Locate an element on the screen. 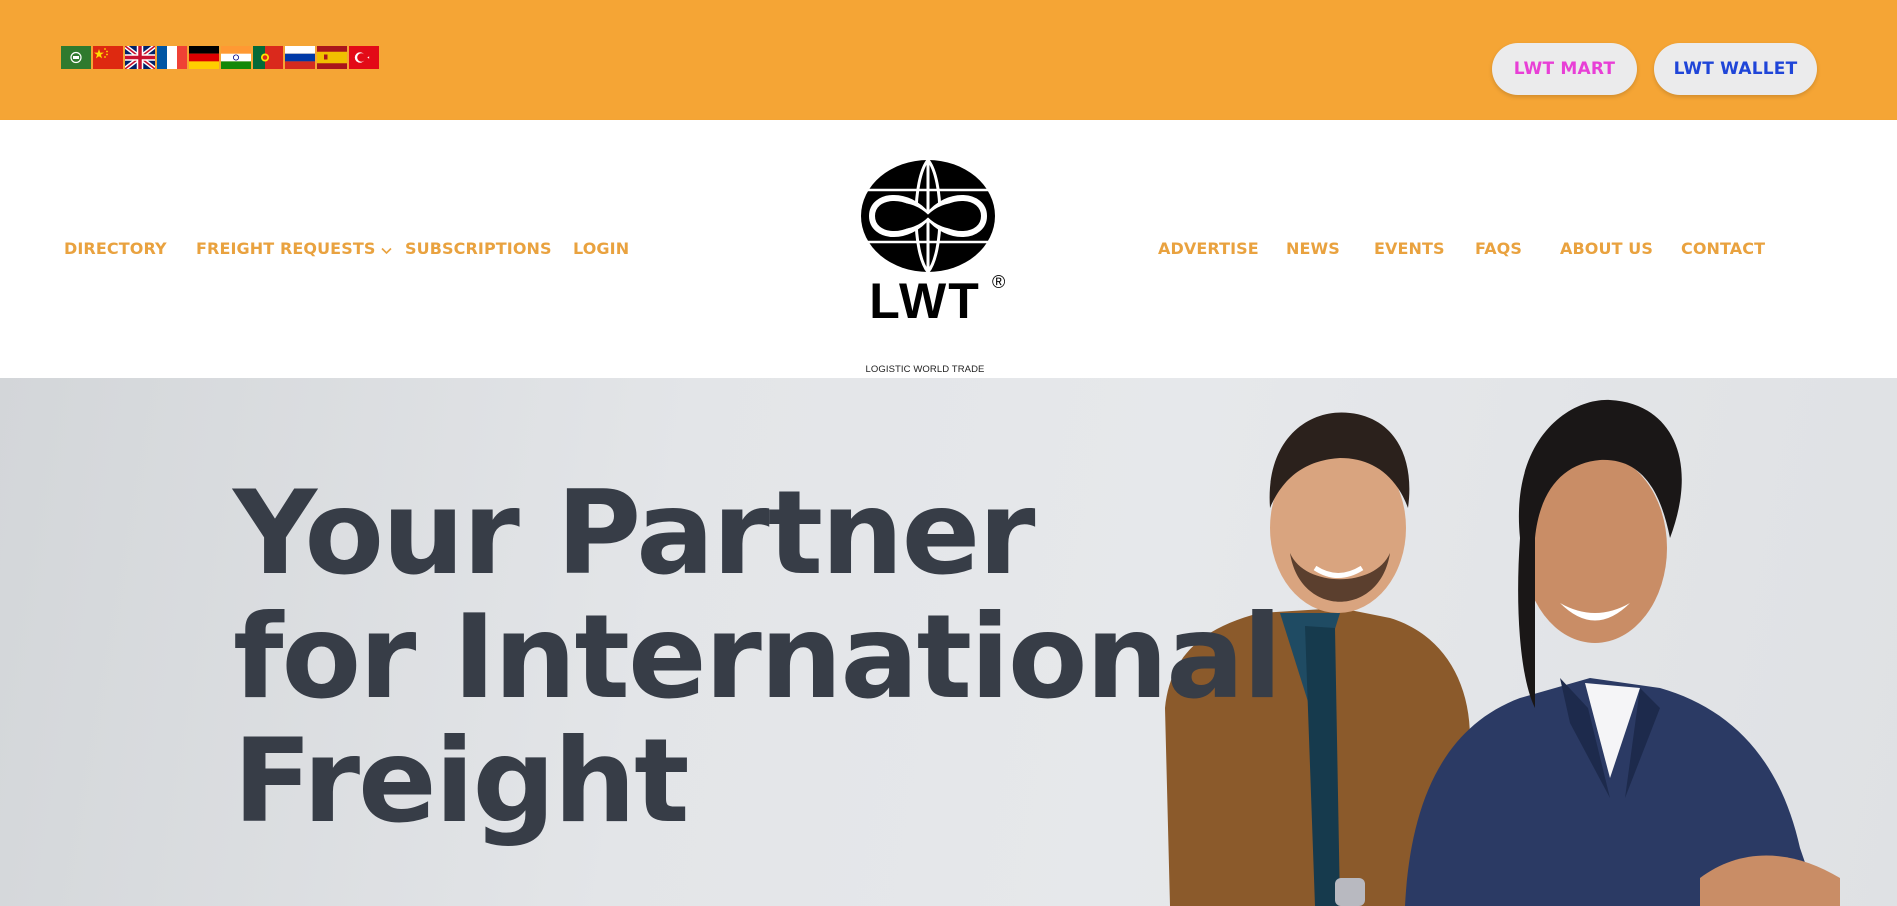  flag-russia-icon is located at coordinates (300, 57).